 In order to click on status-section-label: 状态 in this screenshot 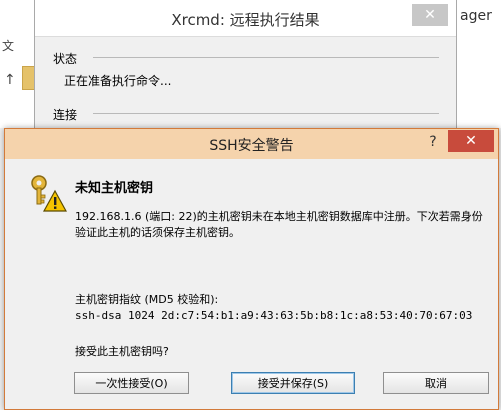, I will do `click(65, 59)`.